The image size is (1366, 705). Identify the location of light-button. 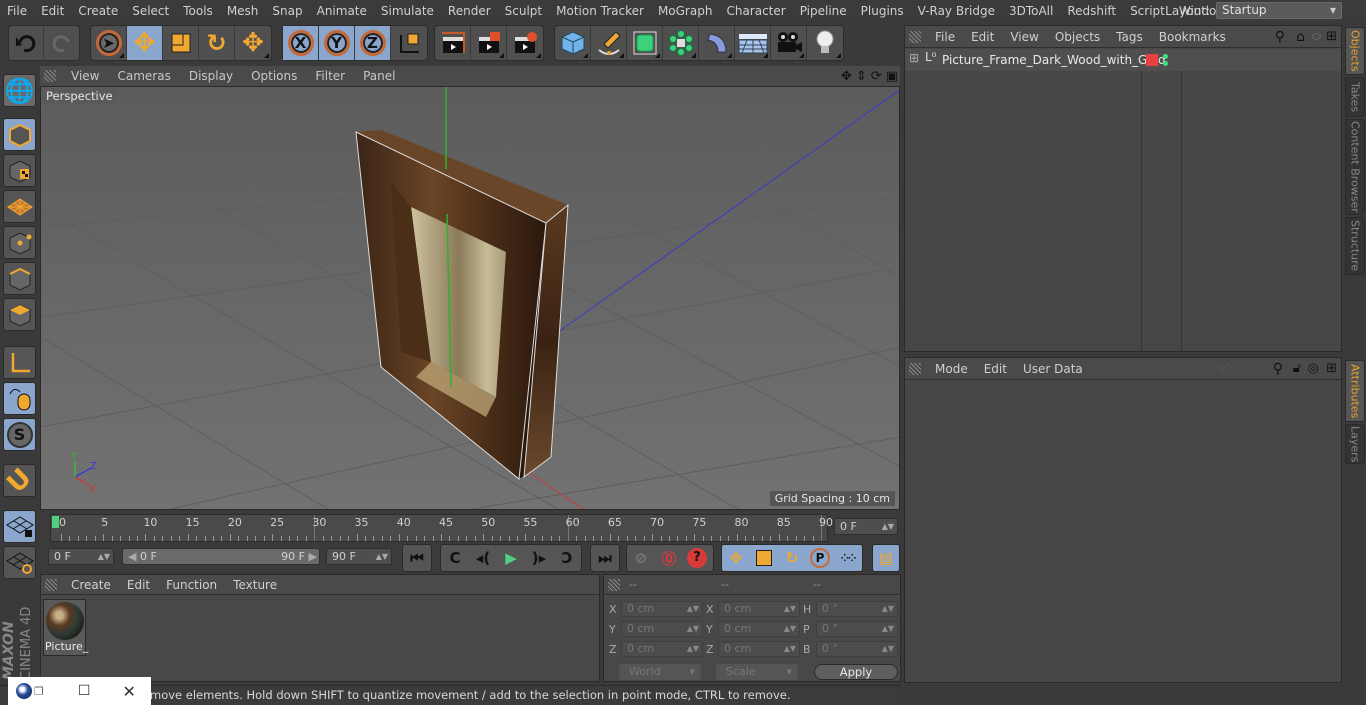
(825, 43).